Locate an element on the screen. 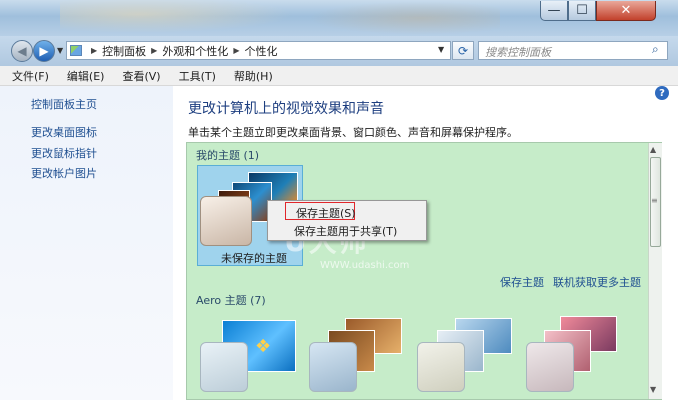  recent-pages-dropdown-icon: ▼ is located at coordinates (60, 50).